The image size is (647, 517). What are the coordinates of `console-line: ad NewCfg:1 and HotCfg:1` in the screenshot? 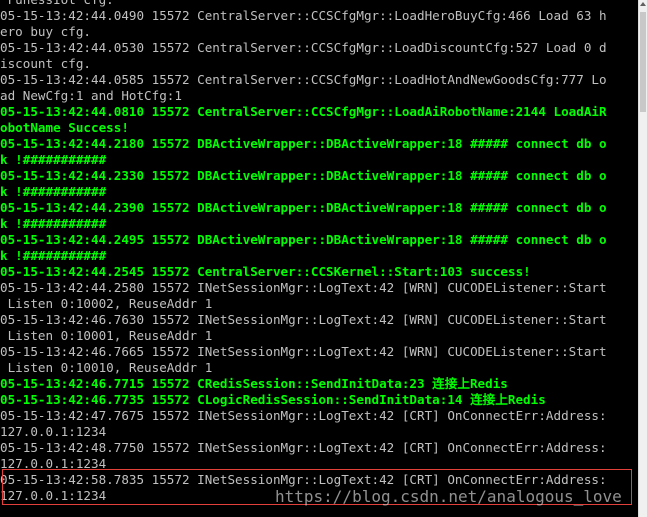 It's located at (91, 95).